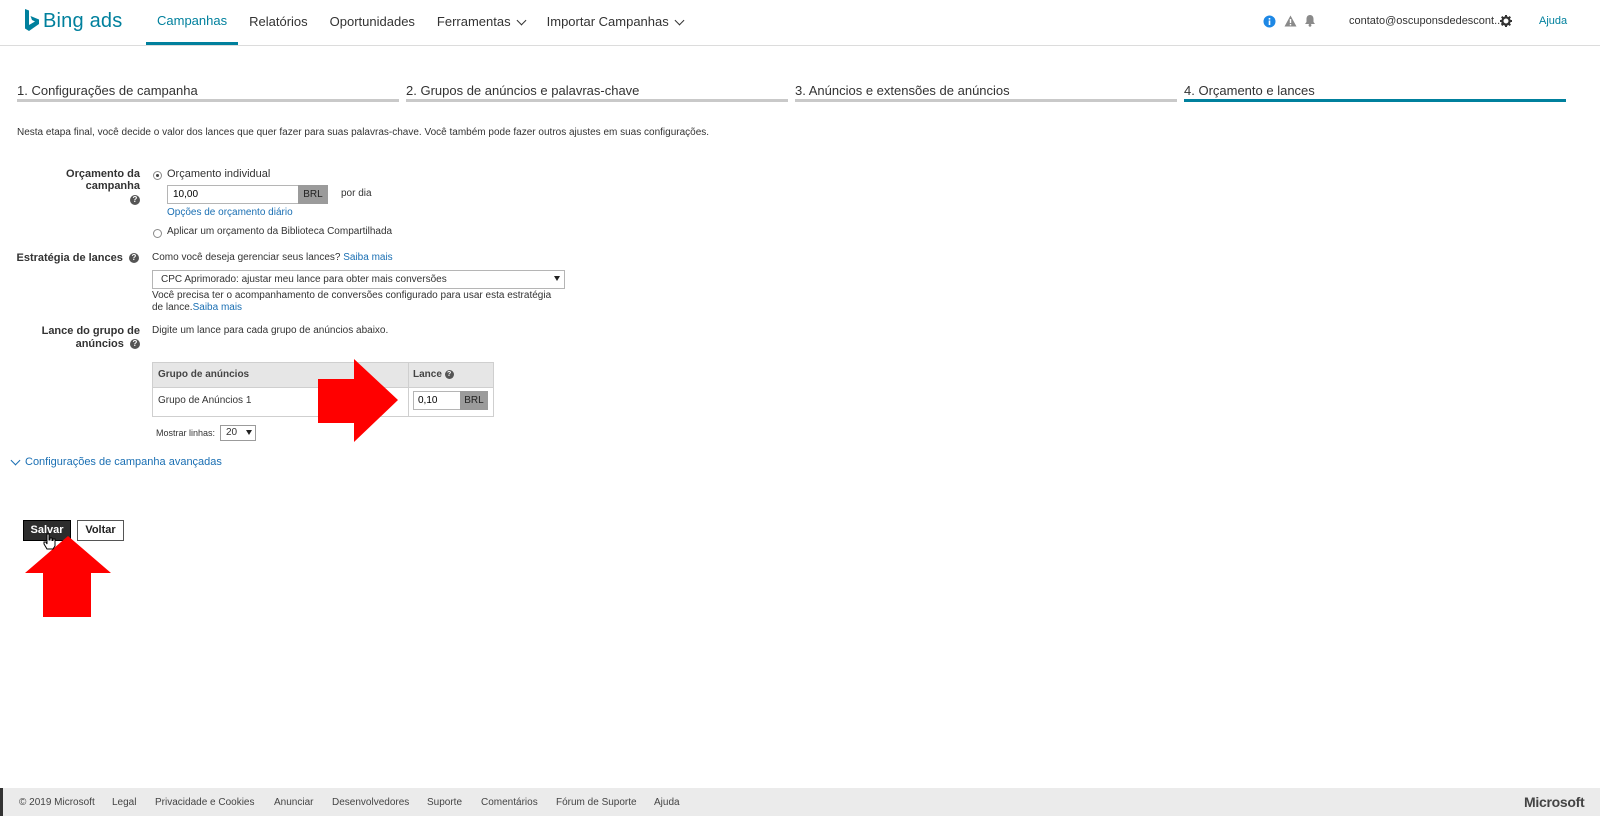  I want to click on column-header-adgroup: Grupo de anúncios, so click(203, 374).